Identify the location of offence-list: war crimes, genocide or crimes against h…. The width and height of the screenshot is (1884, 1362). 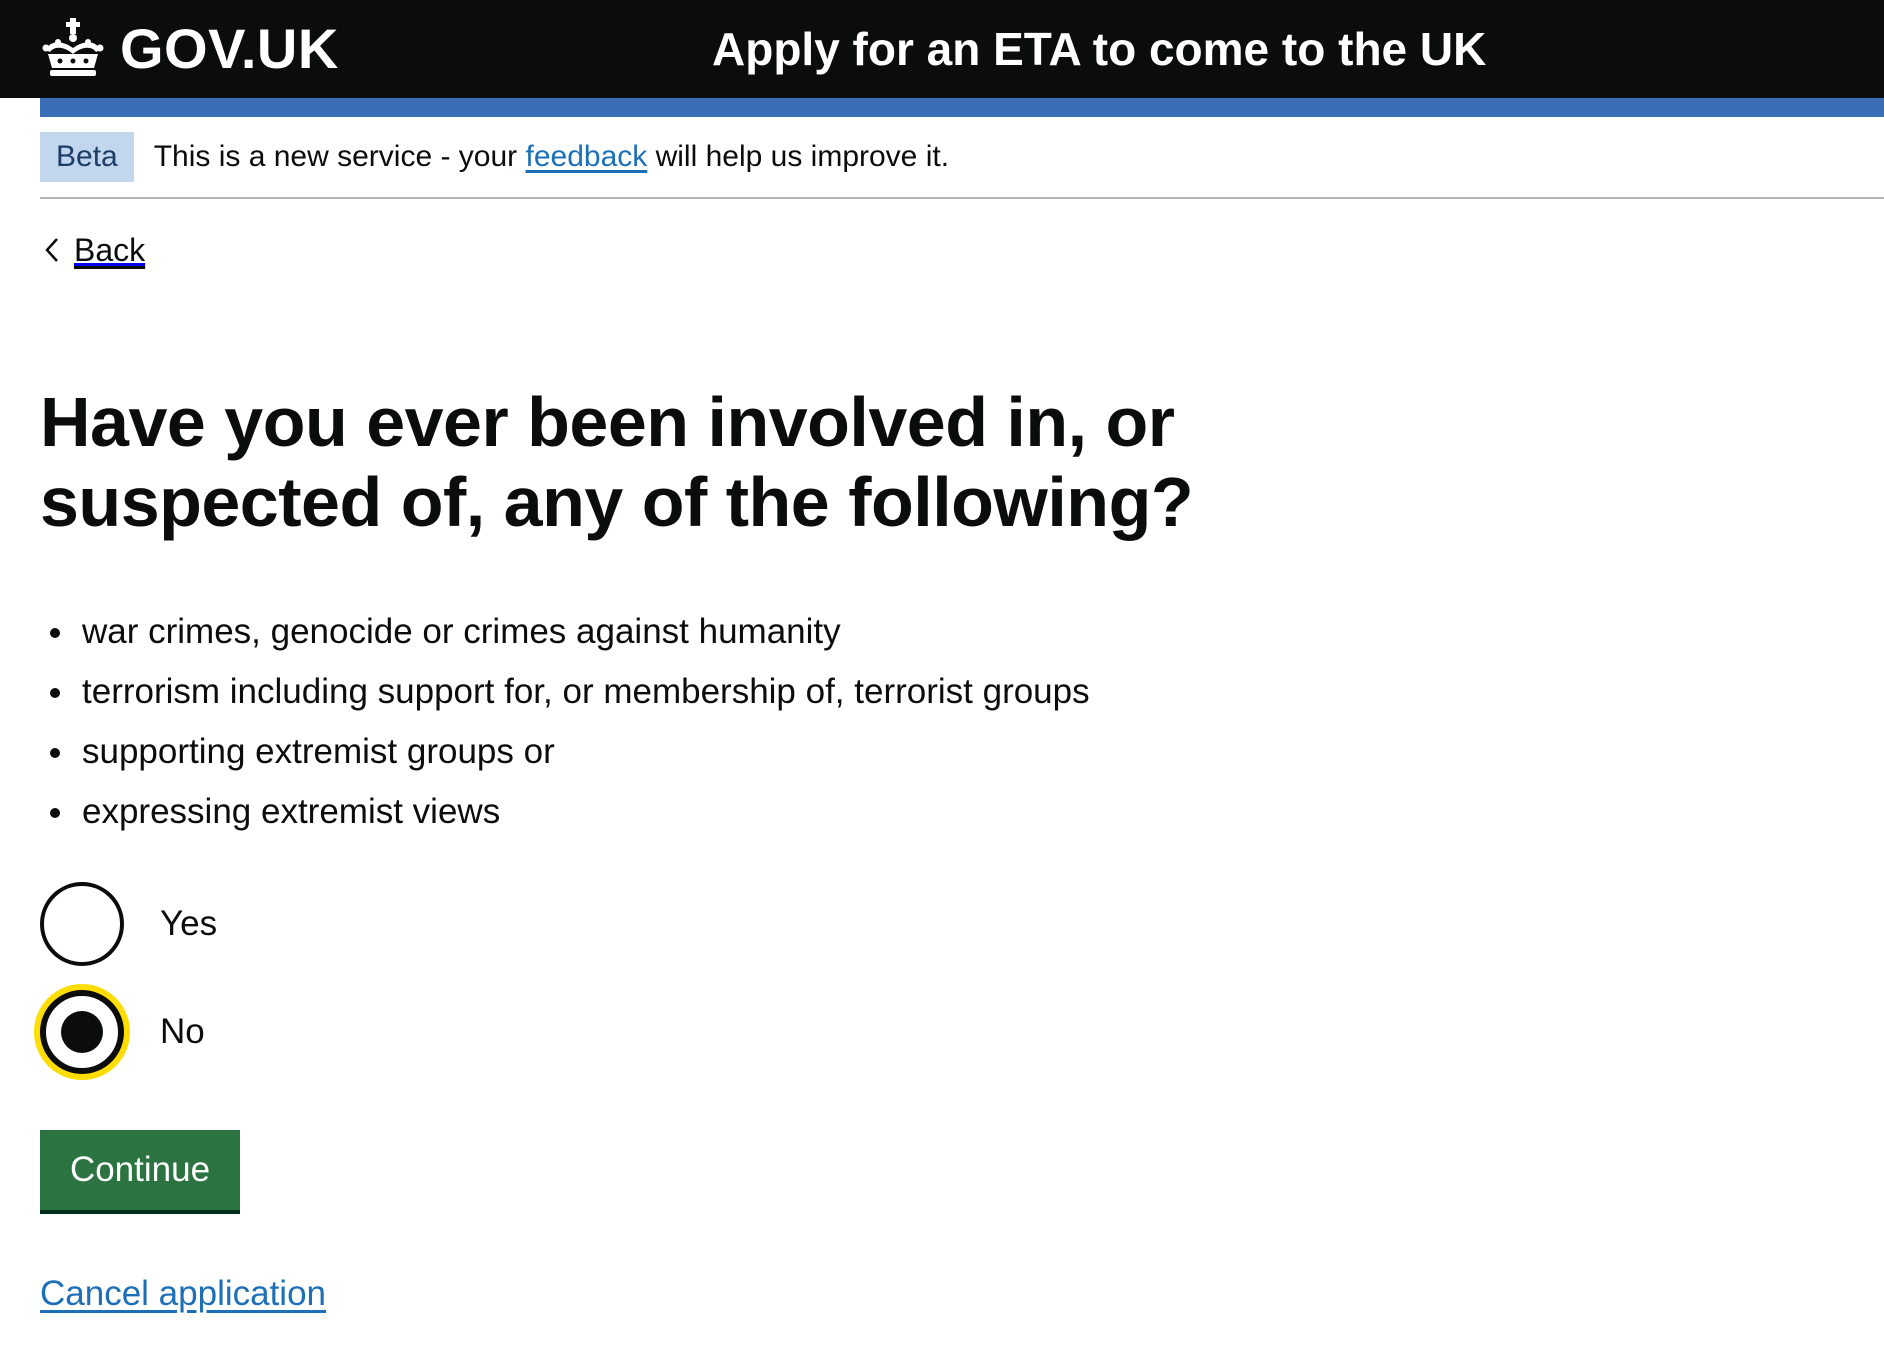
(565, 722).